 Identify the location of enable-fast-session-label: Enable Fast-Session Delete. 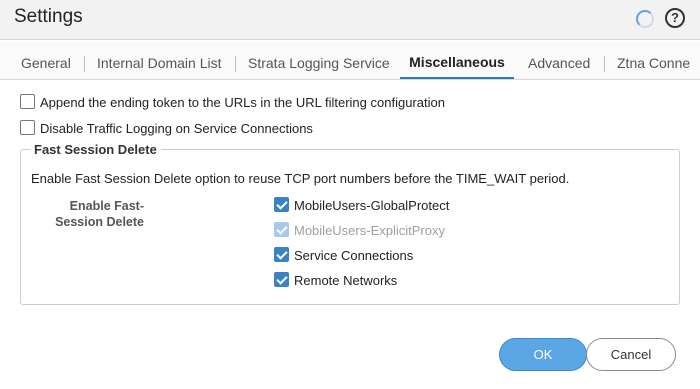
(99, 214).